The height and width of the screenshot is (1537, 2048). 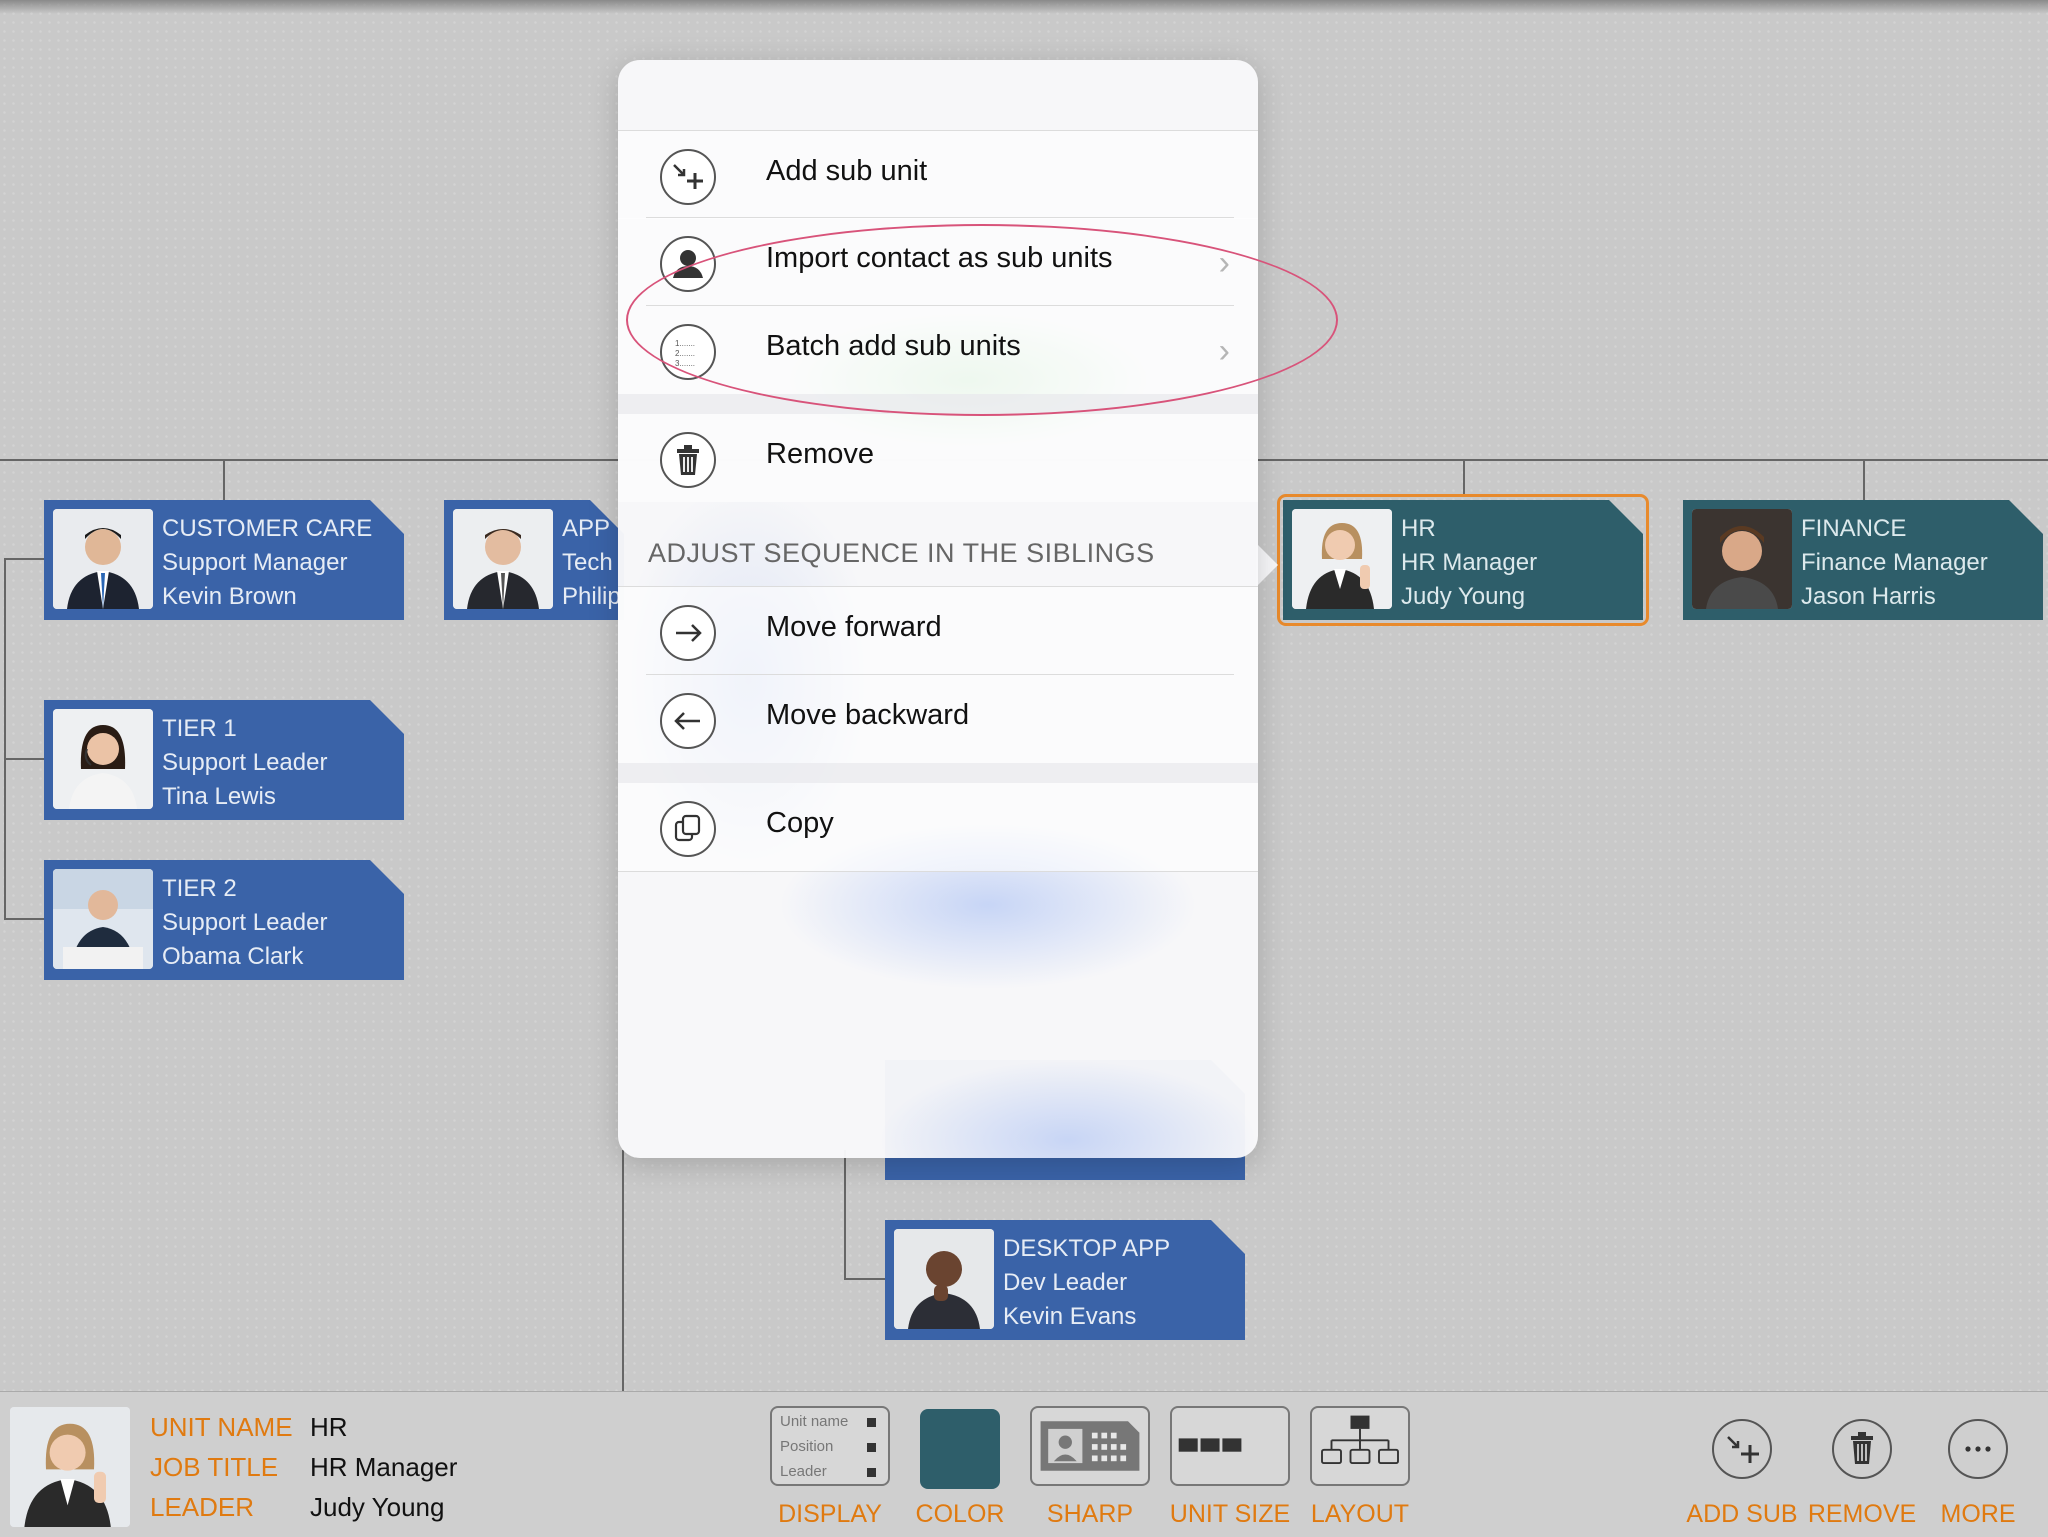 What do you see at coordinates (70, 1467) in the screenshot?
I see `selected-unit-avatar` at bounding box center [70, 1467].